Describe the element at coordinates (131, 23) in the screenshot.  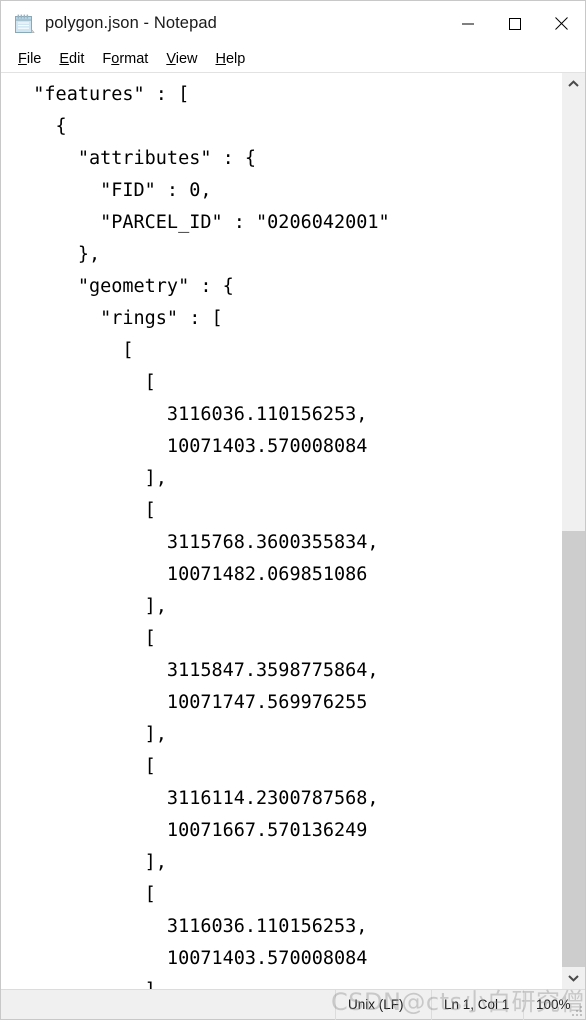
I see `window-title: polygon.json - Notepad` at that location.